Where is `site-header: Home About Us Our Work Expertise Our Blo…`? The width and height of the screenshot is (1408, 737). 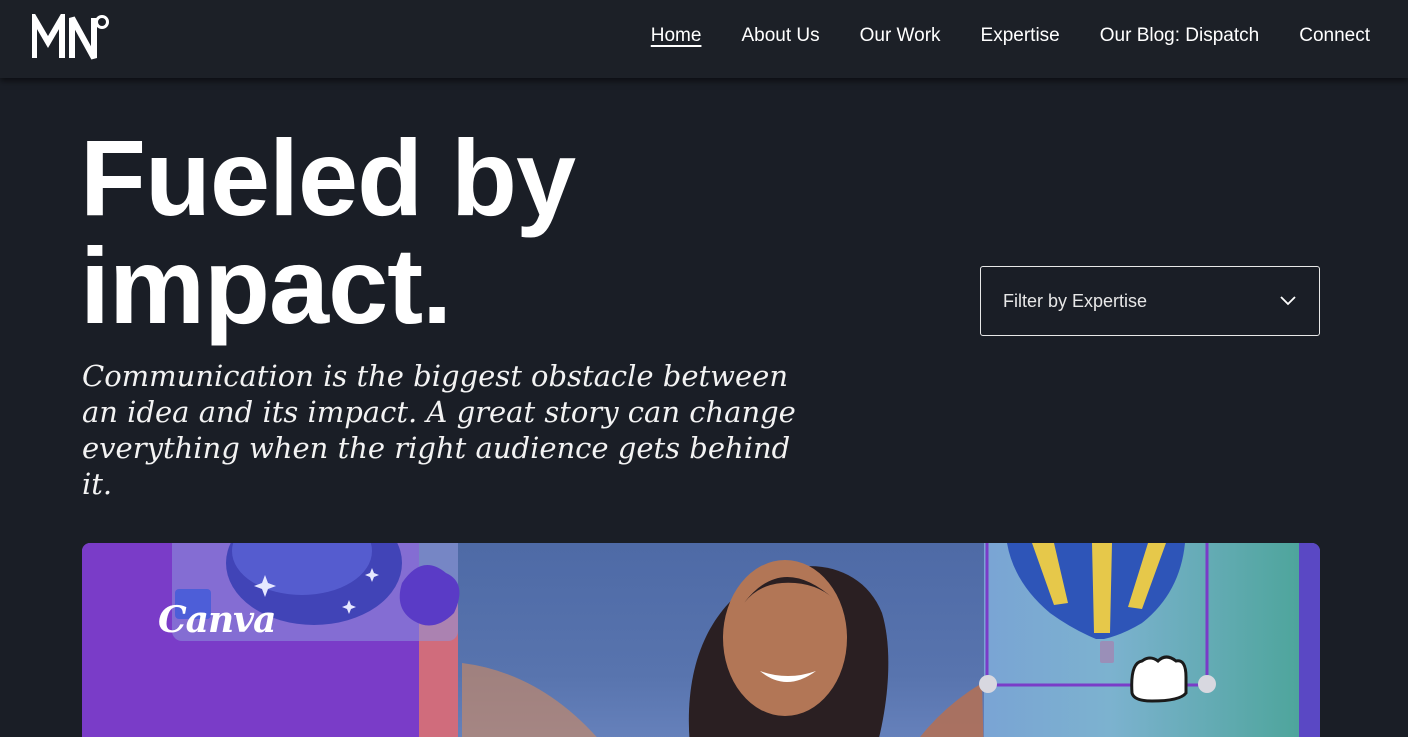
site-header: Home About Us Our Work Expertise Our Blo… is located at coordinates (704, 39).